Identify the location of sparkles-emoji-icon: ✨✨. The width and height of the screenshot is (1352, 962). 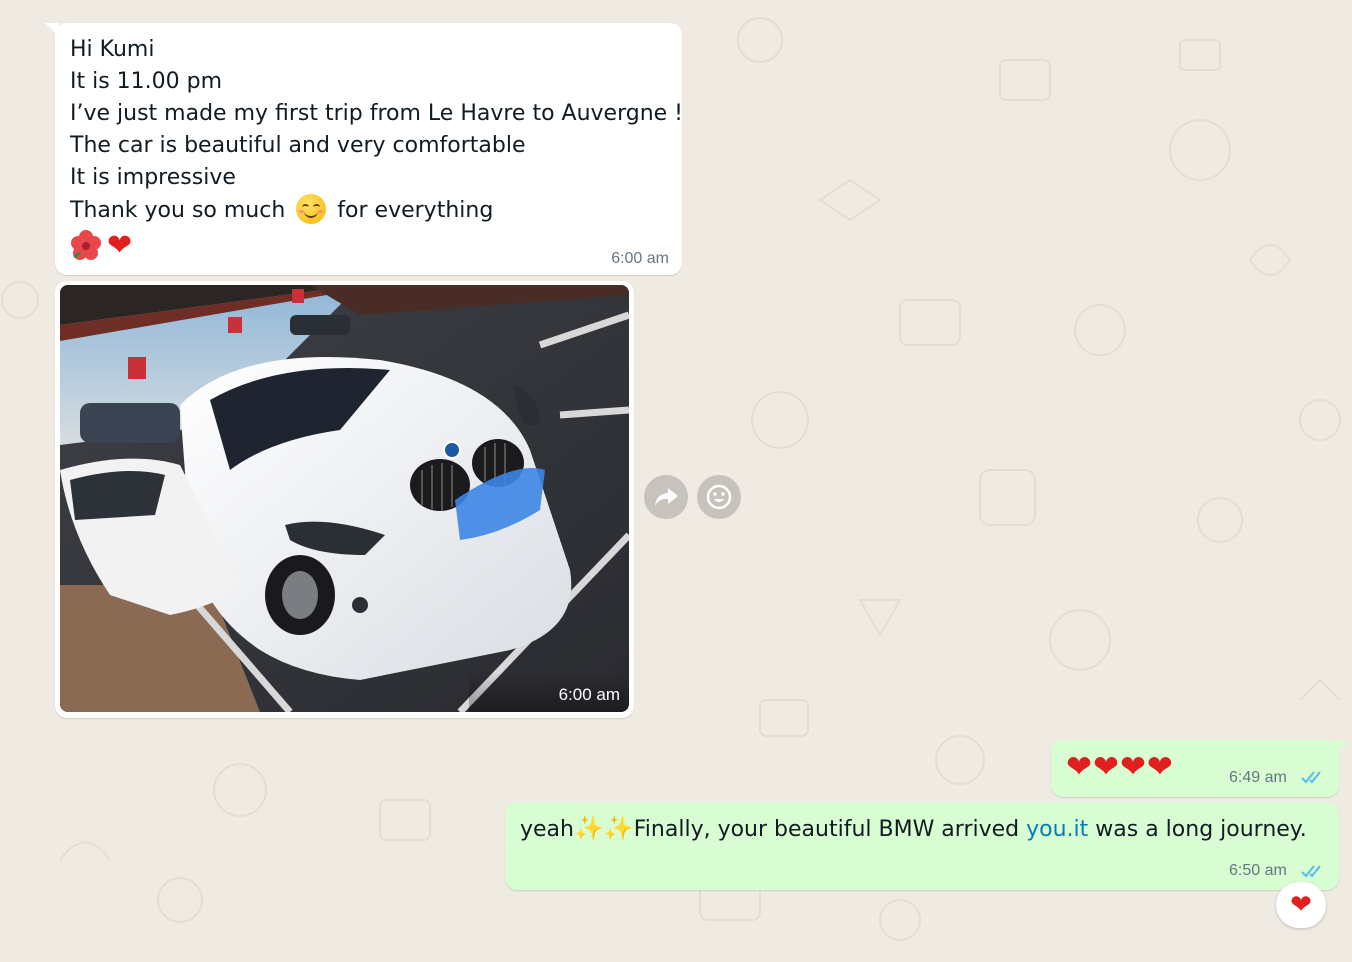
(603, 828).